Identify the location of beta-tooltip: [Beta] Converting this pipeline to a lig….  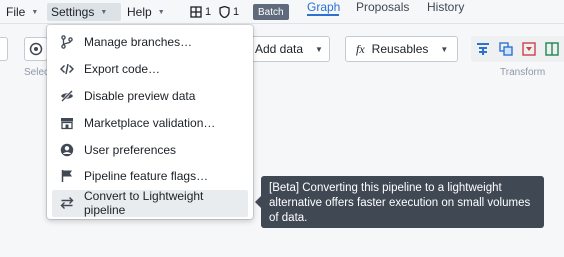
(402, 202).